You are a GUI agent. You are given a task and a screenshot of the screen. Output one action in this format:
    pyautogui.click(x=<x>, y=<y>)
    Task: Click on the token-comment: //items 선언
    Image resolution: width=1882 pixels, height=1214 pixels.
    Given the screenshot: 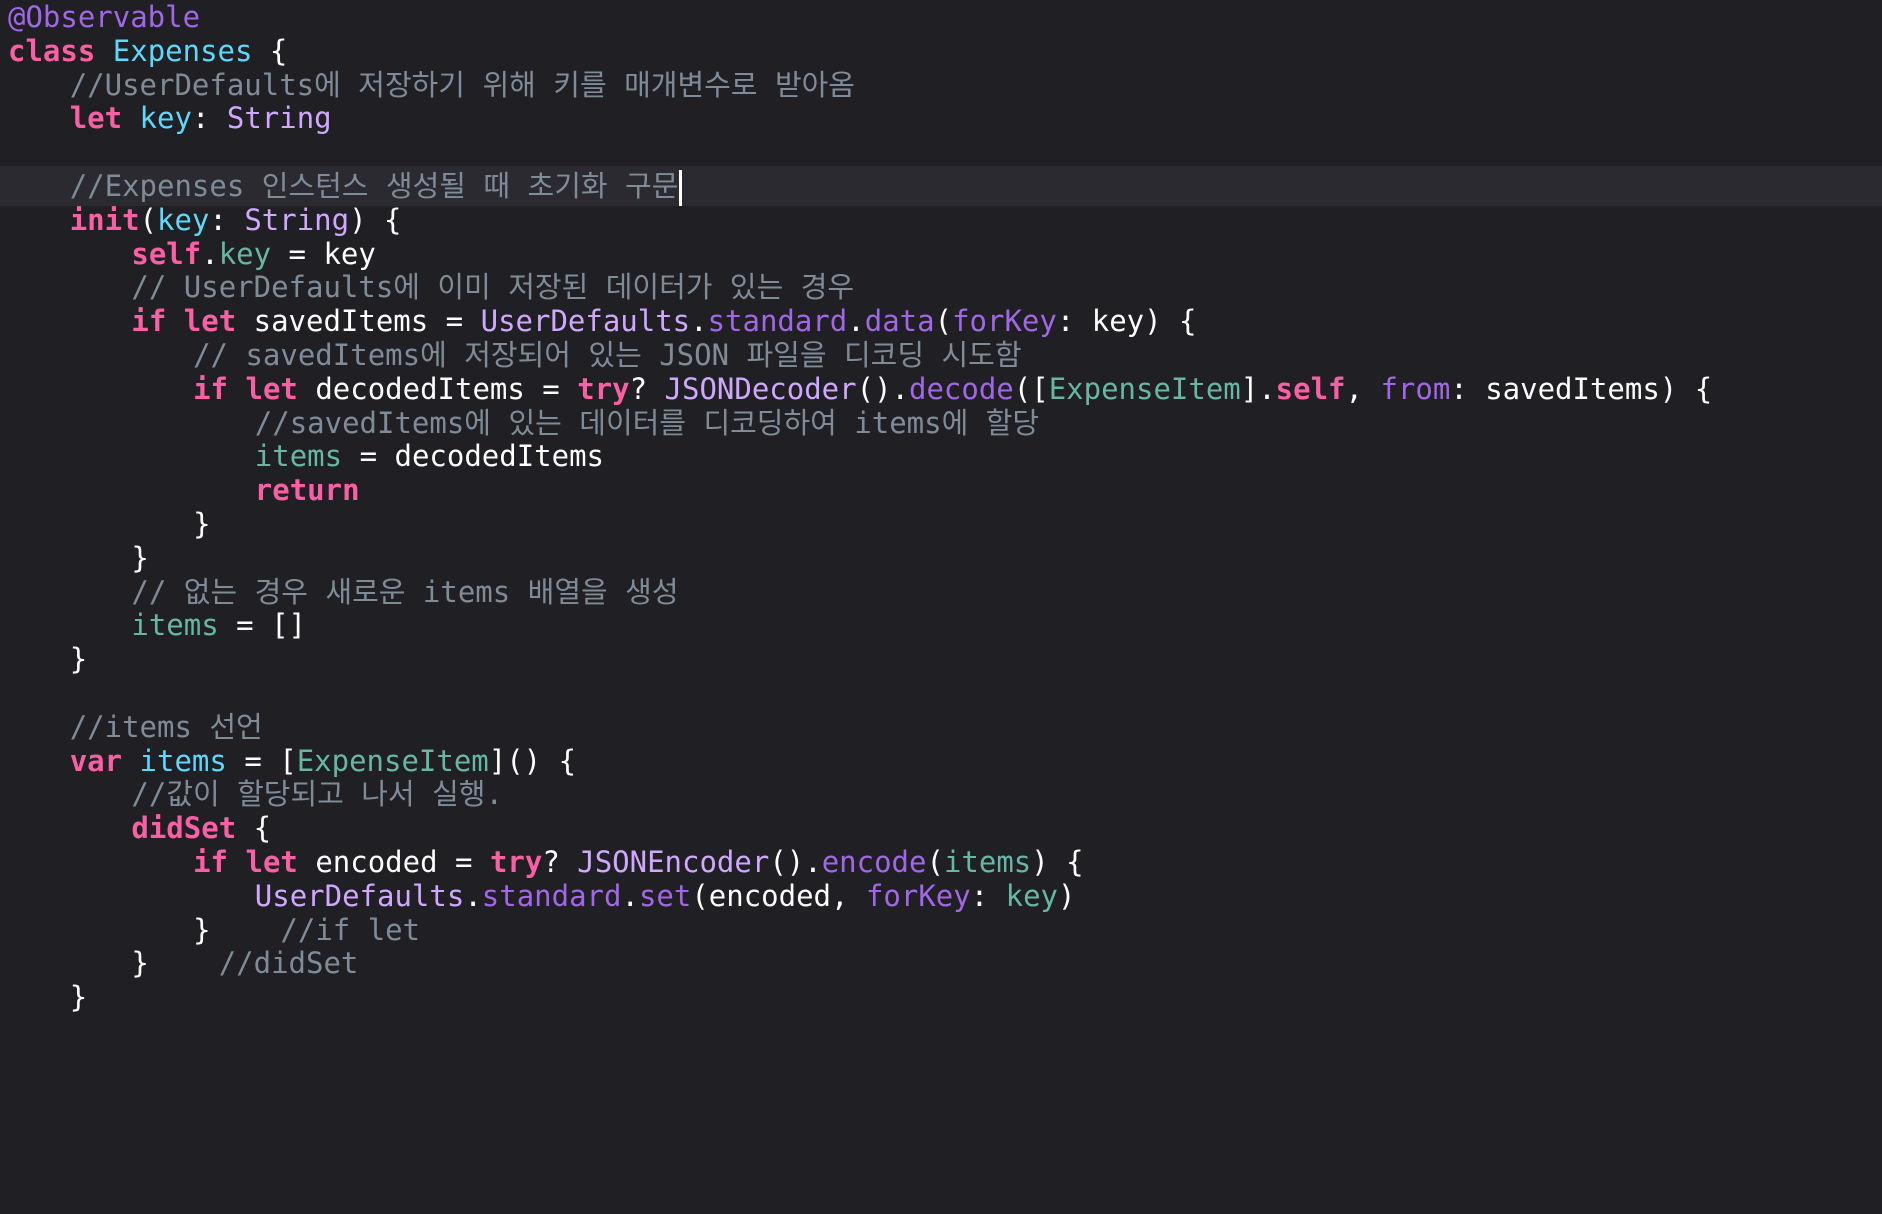 What is the action you would take?
    pyautogui.click(x=166, y=726)
    